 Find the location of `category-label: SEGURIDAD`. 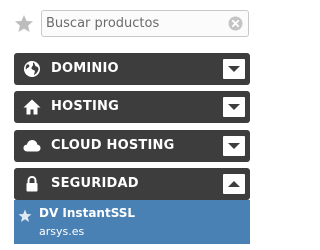

category-label: SEGURIDAD is located at coordinates (95, 183).